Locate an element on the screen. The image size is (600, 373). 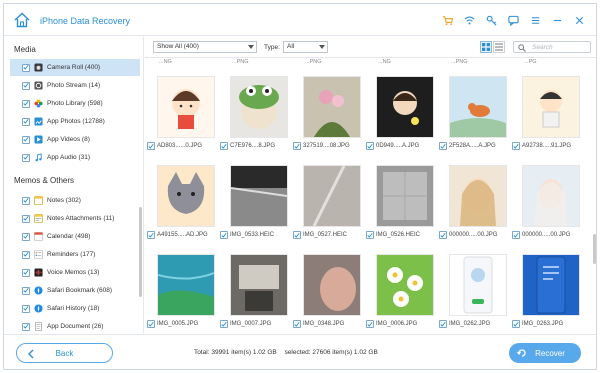
photo-tile: 2F528A.....A.JPG is located at coordinates (473, 114).